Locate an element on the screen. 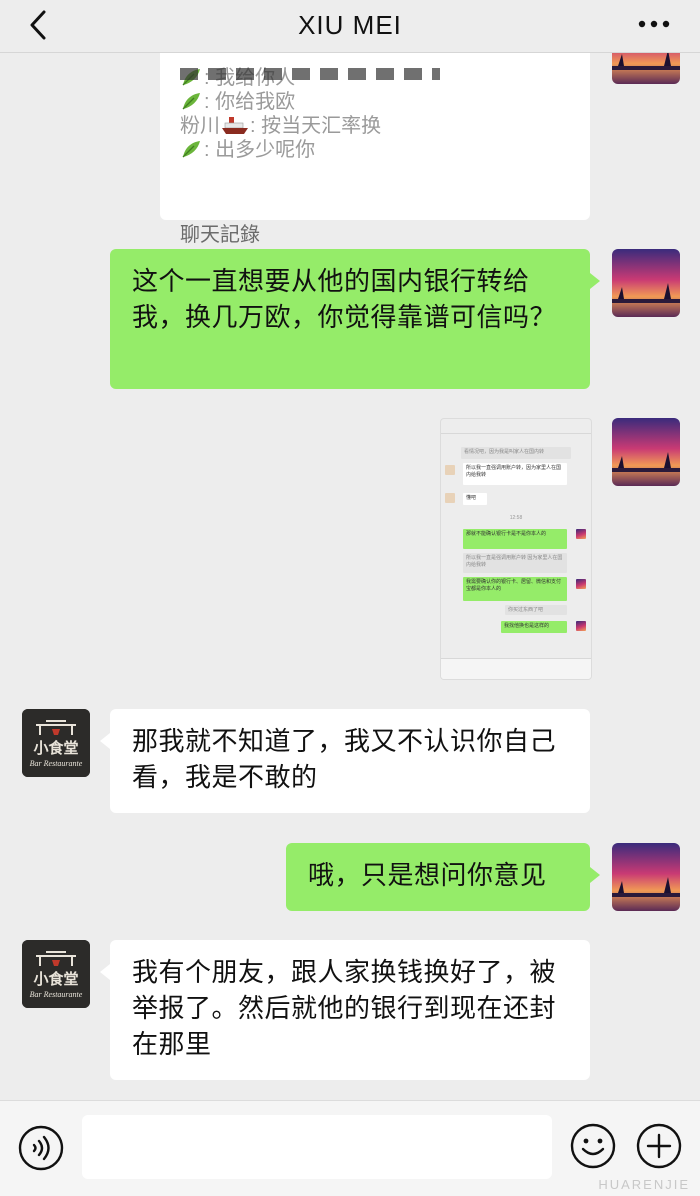 The height and width of the screenshot is (1196, 700). plus-icon is located at coordinates (659, 1146).